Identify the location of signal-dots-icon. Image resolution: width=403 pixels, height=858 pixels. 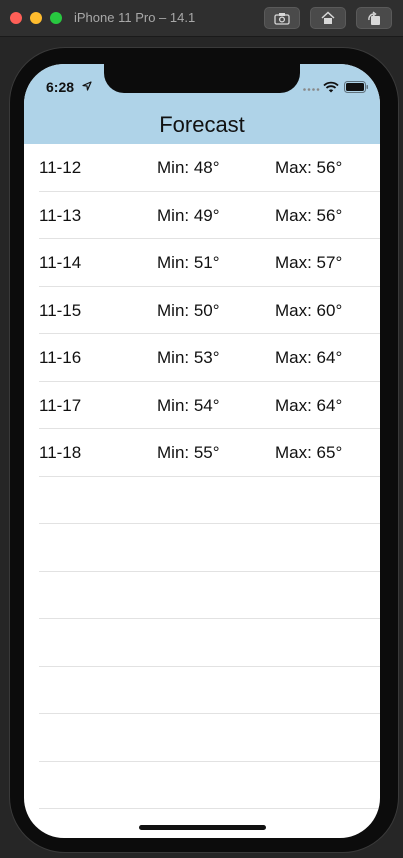
(311, 89).